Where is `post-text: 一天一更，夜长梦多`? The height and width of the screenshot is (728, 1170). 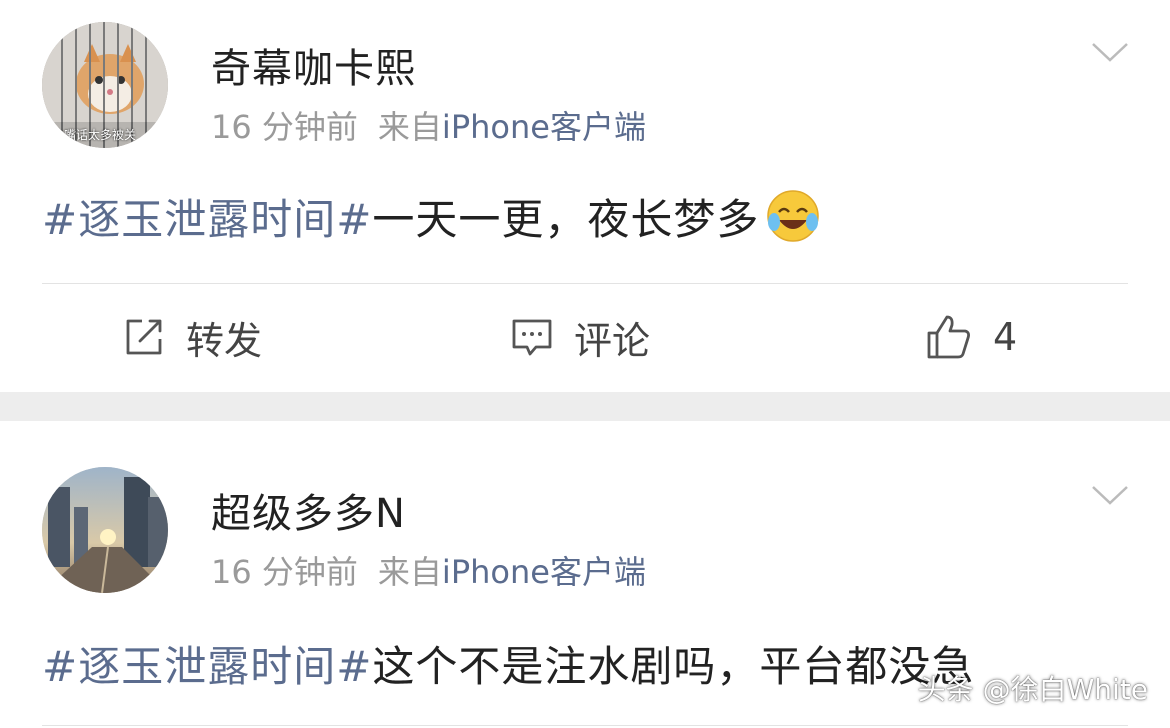
post-text: 一天一更，夜长梦多 is located at coordinates (566, 219).